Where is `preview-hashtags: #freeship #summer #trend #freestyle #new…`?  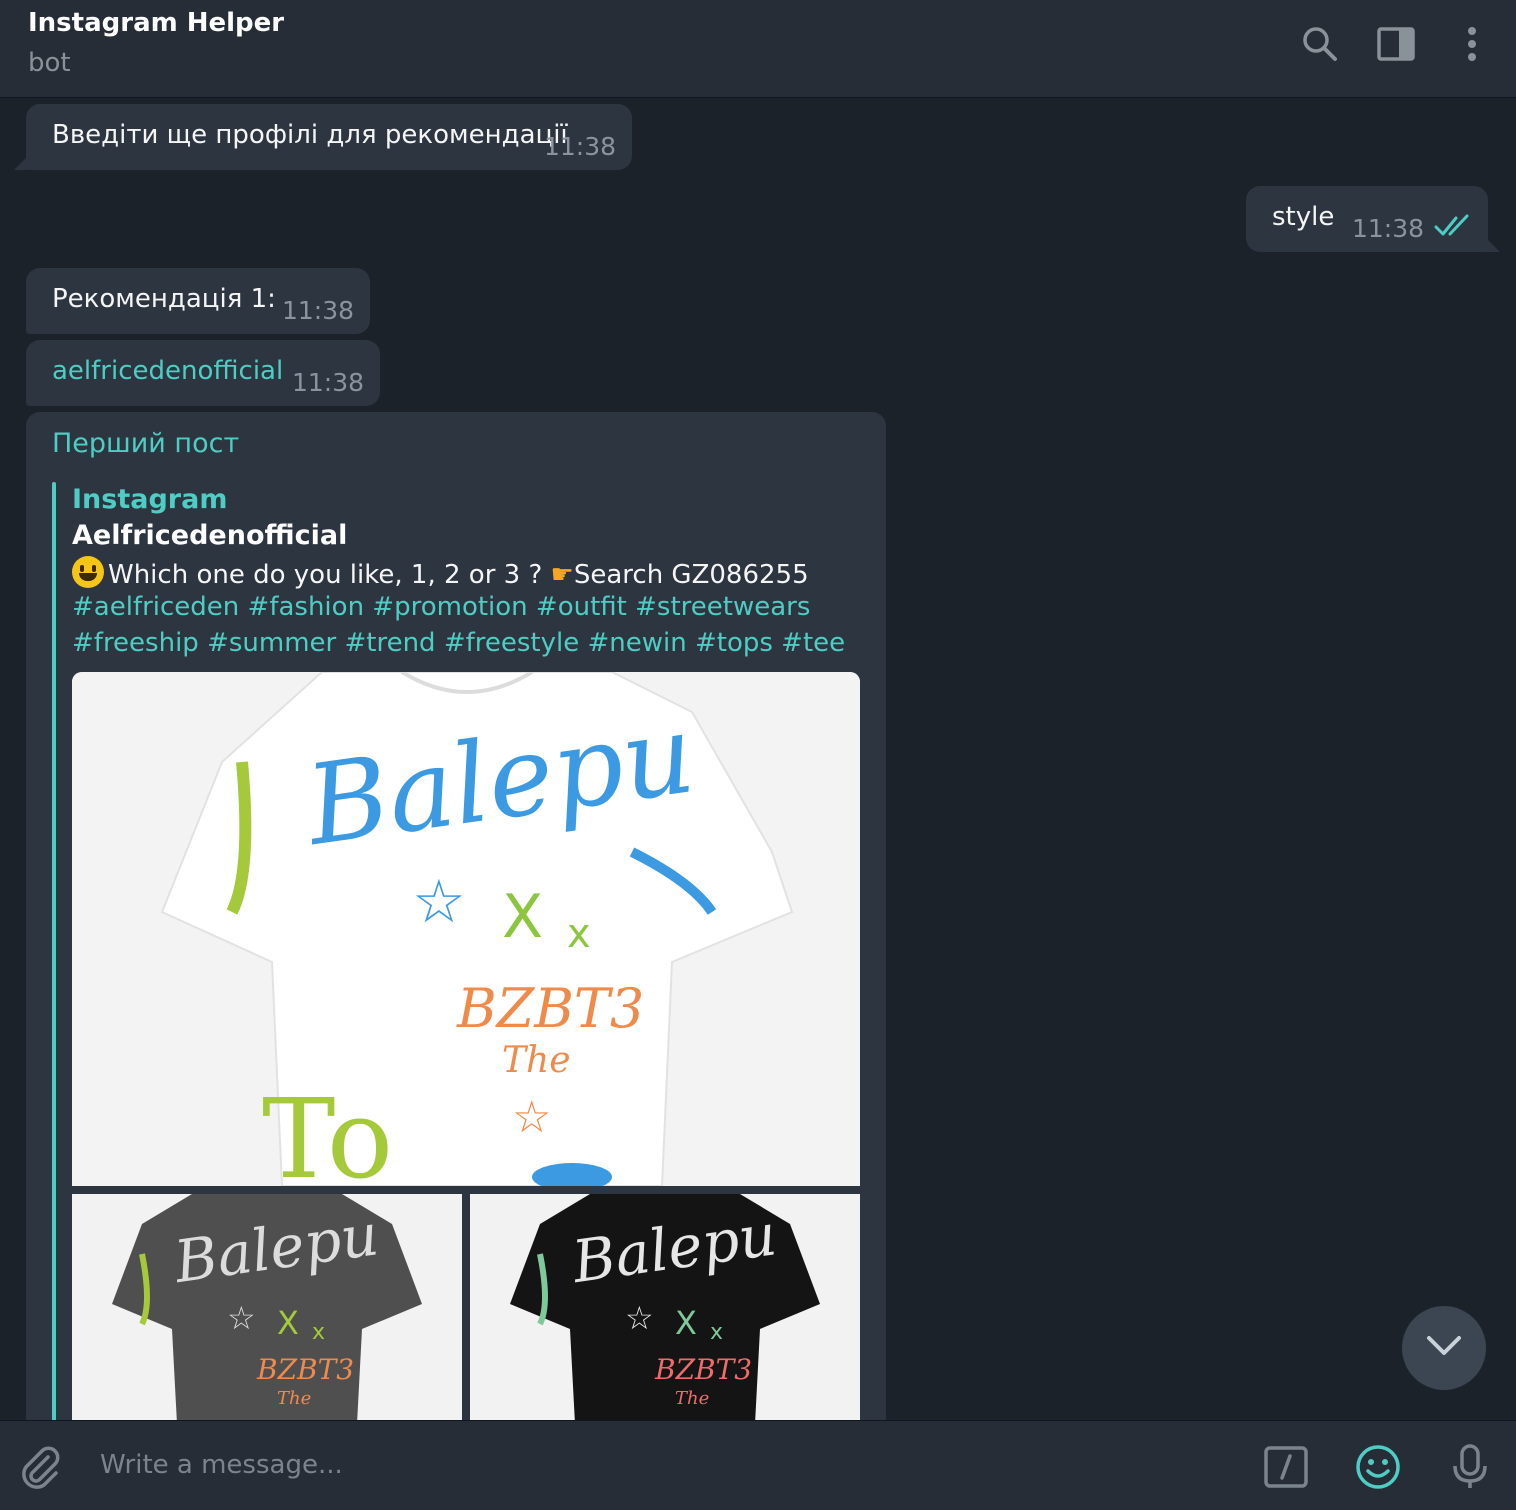 preview-hashtags: #freeship #summer #trend #freestyle #new… is located at coordinates (458, 643).